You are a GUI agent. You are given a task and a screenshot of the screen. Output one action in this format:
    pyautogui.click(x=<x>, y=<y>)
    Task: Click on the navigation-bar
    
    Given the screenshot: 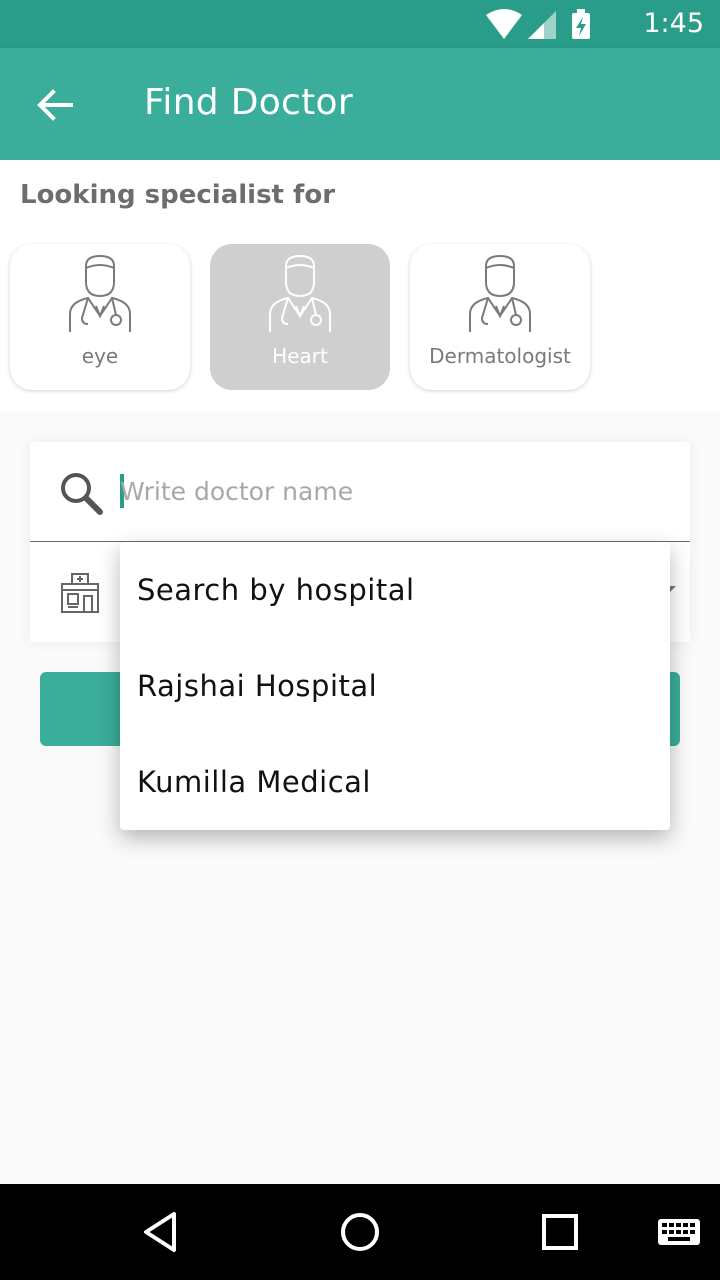 What is the action you would take?
    pyautogui.click(x=360, y=1232)
    